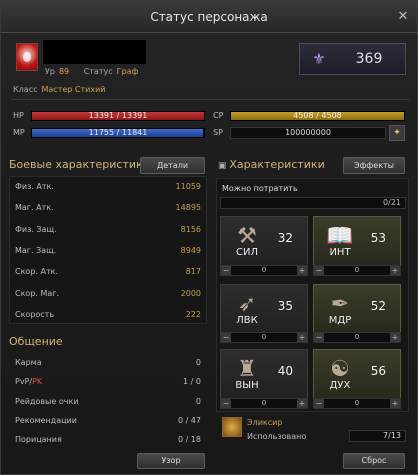 The image size is (418, 475). Describe the element at coordinates (18, 115) in the screenshot. I see `hp-label: HP` at that location.